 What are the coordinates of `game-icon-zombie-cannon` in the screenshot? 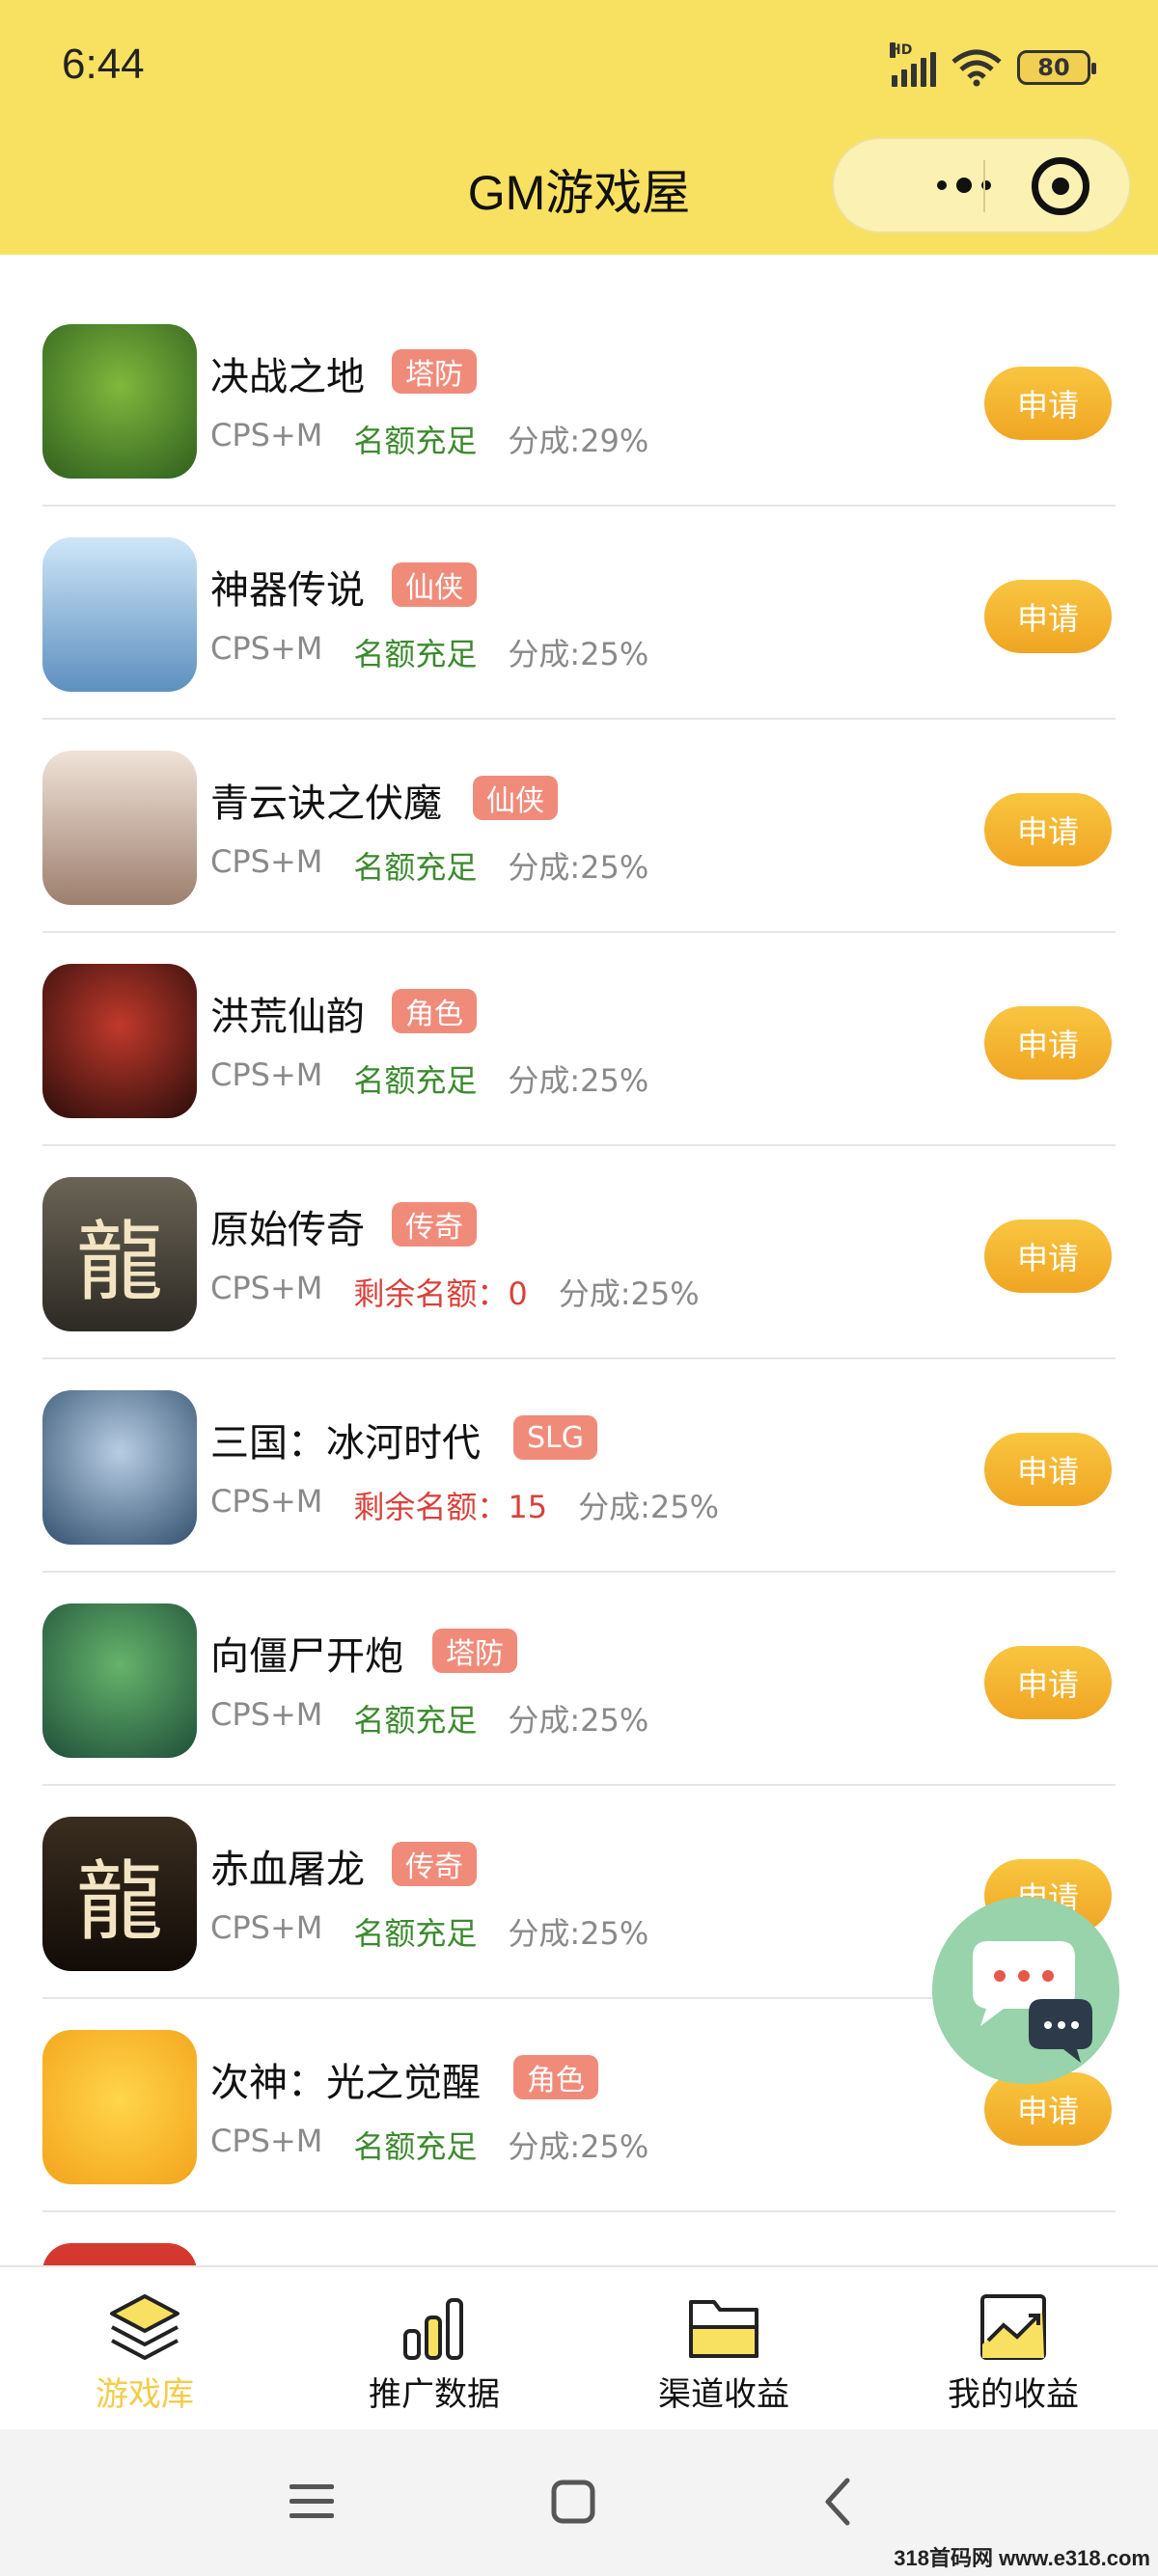 It's located at (119, 1681).